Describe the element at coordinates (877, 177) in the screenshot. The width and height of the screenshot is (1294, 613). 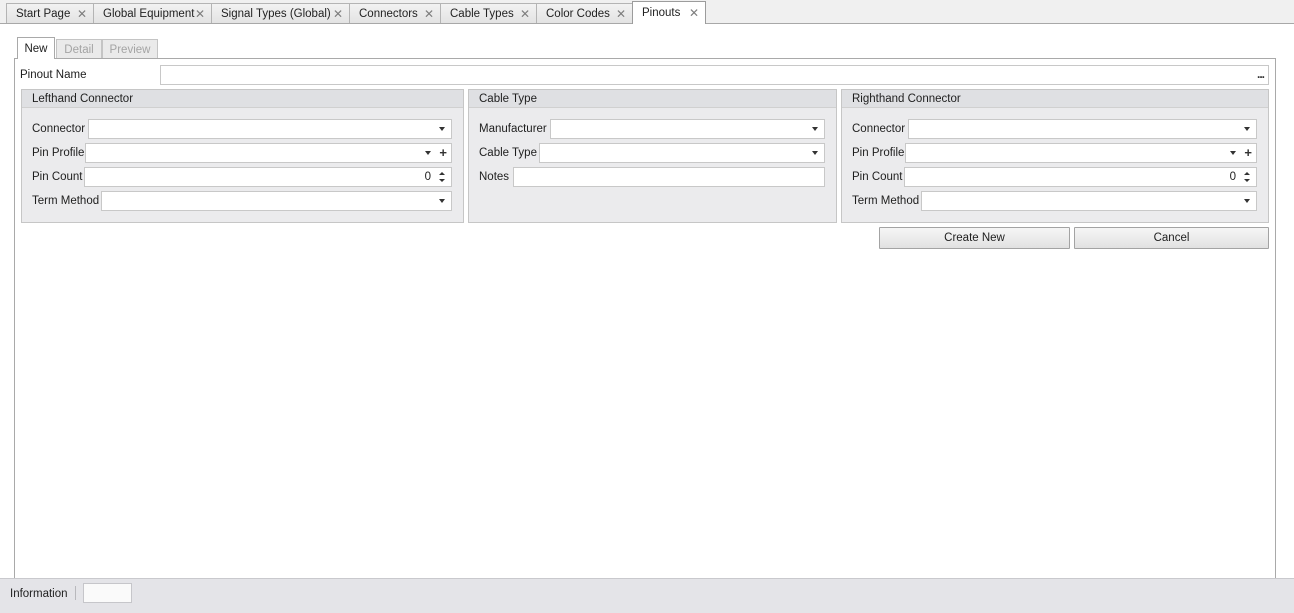
I see `right-pin-count-label: Pin Count` at that location.